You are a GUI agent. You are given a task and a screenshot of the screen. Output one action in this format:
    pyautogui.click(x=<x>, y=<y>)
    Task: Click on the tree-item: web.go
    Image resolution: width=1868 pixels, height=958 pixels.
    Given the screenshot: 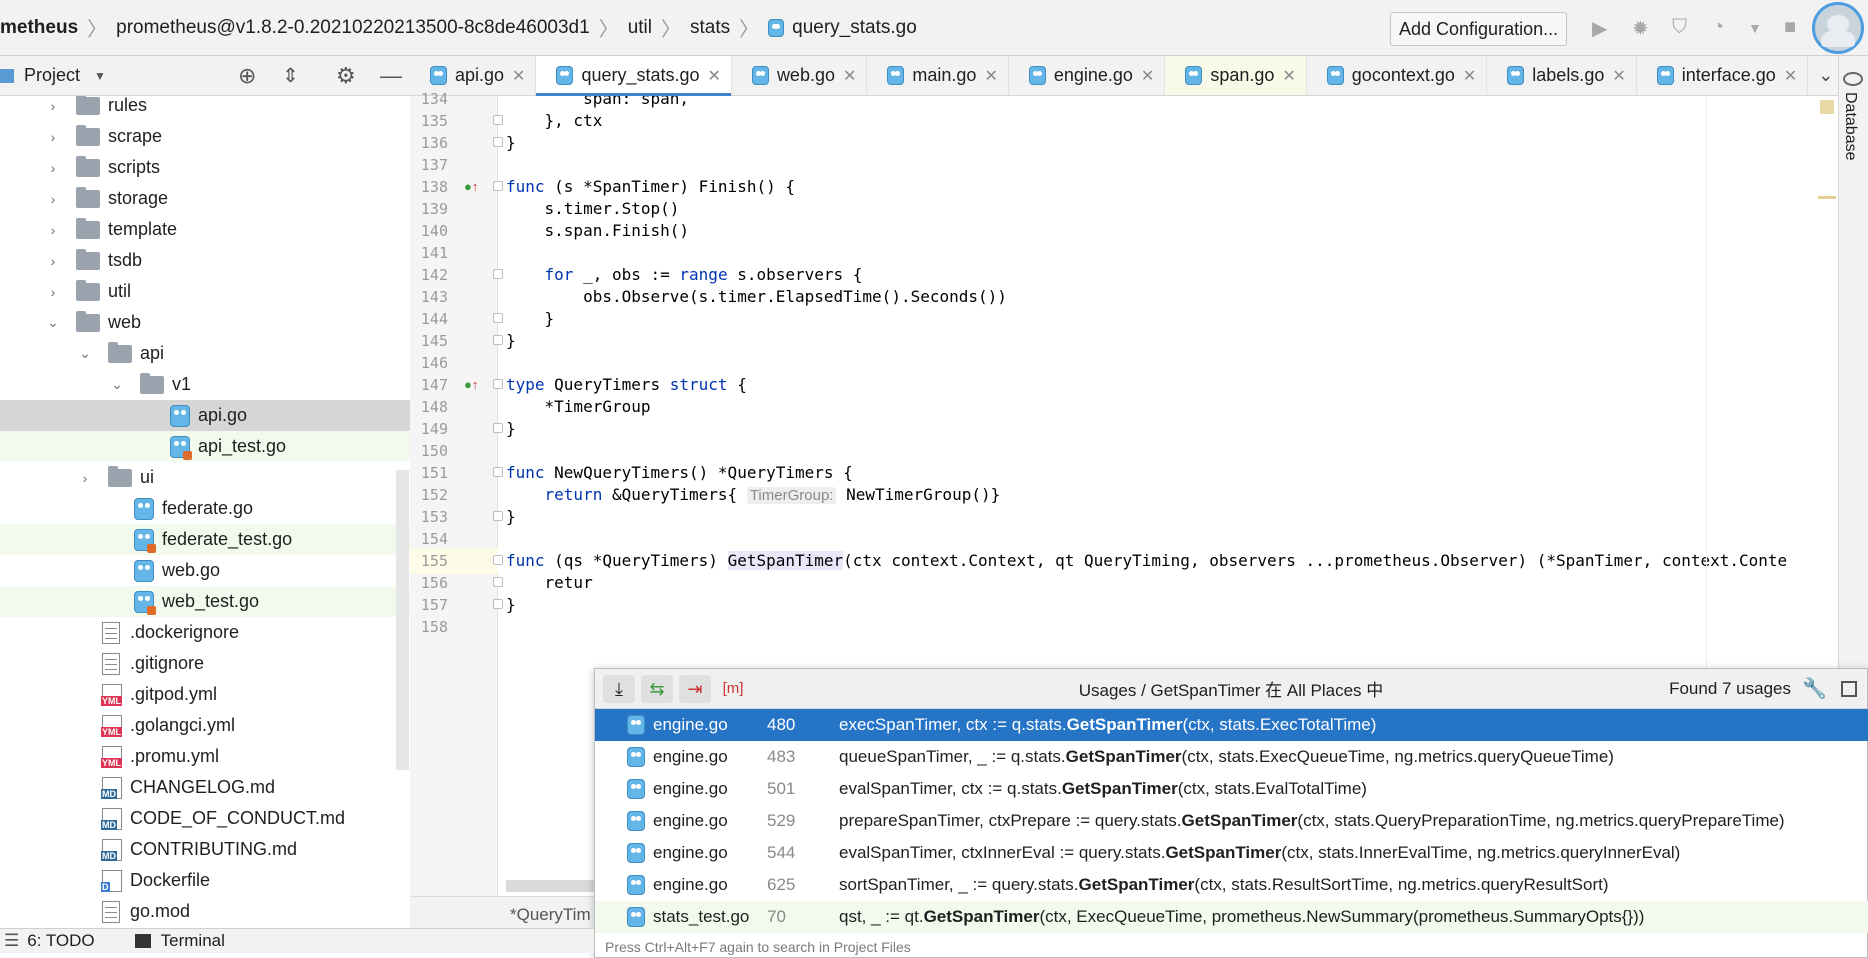 What is the action you would take?
    pyautogui.click(x=205, y=570)
    